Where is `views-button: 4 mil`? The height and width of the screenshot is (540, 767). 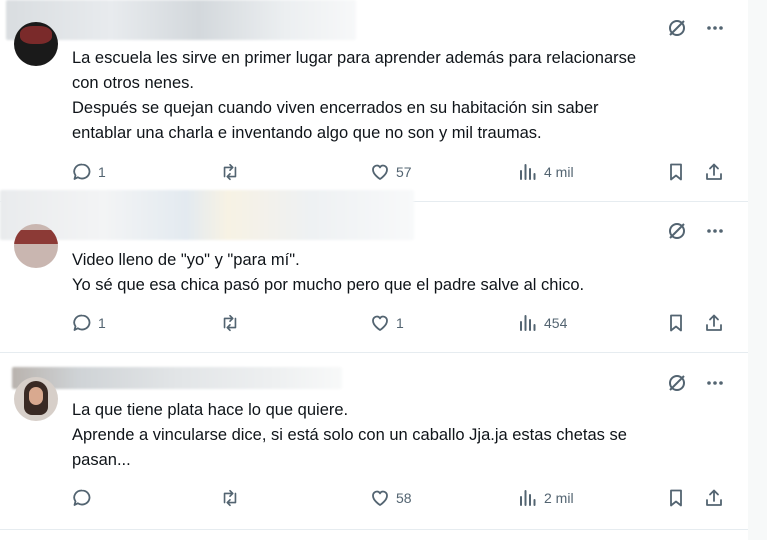 views-button: 4 mil is located at coordinates (546, 172).